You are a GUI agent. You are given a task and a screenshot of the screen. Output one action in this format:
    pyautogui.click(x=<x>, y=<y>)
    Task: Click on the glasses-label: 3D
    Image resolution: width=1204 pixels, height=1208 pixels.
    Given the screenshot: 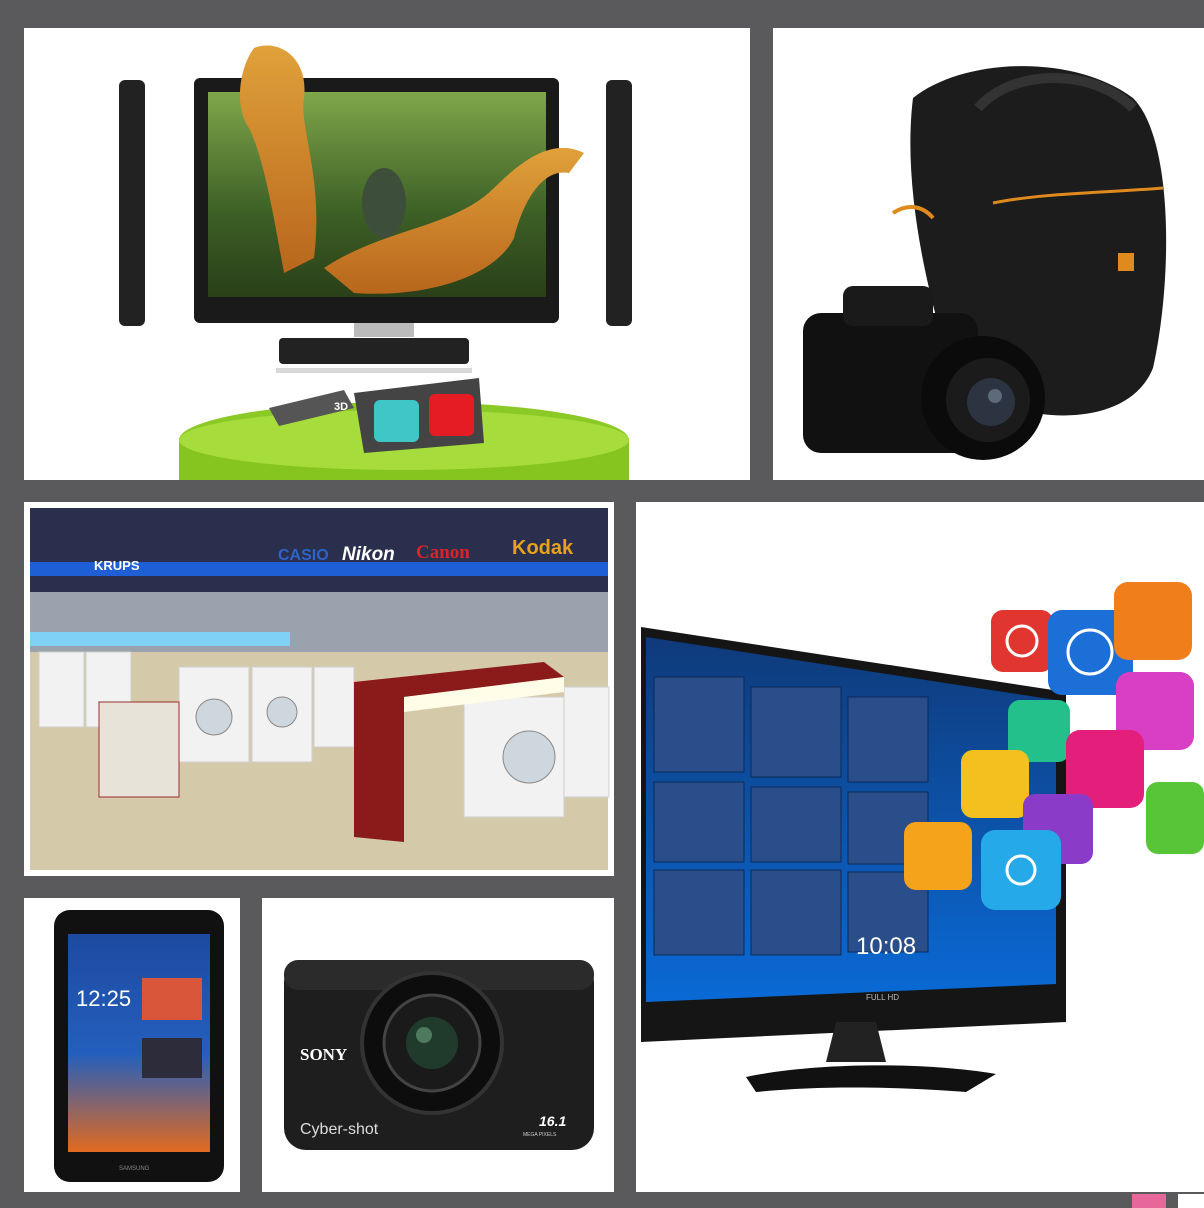 What is the action you would take?
    pyautogui.click(x=341, y=407)
    